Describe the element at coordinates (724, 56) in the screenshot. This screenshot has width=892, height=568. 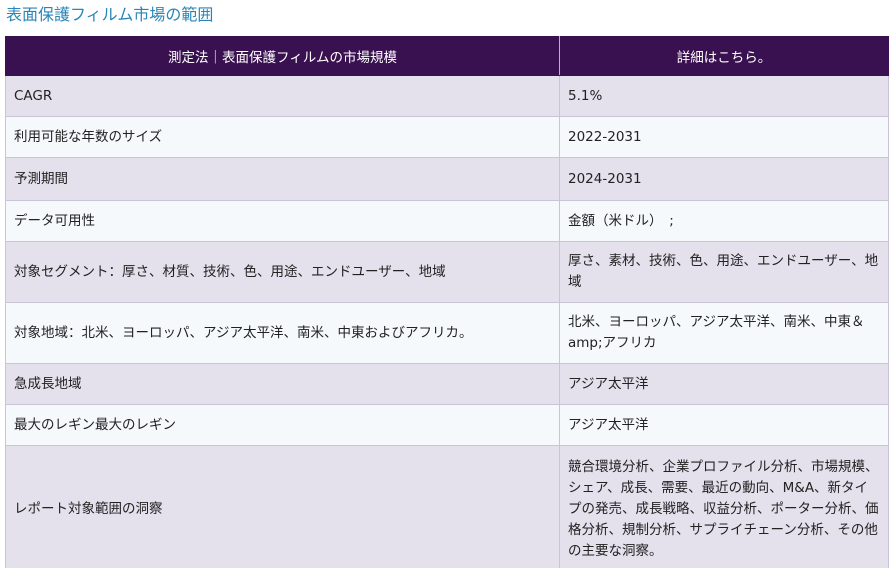
I see `header-details: 詳細はこちら。` at that location.